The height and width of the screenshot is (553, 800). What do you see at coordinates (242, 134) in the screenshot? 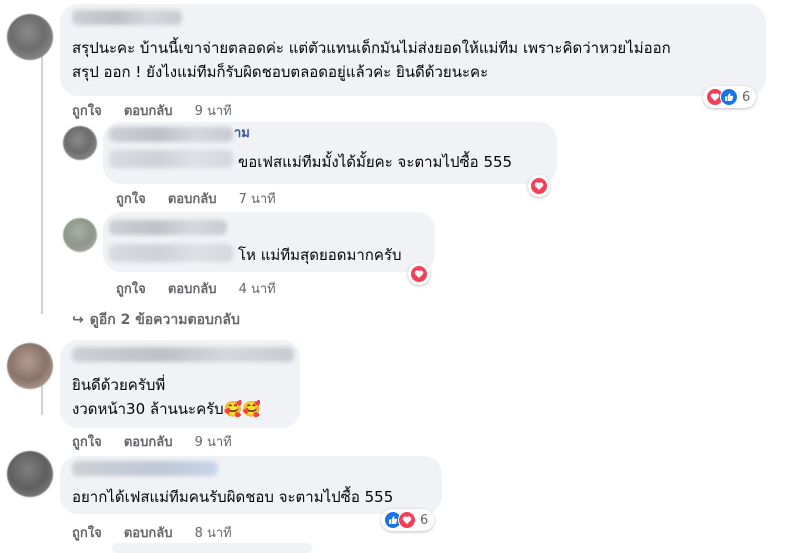
I see `commenter-name-suffix: าม` at bounding box center [242, 134].